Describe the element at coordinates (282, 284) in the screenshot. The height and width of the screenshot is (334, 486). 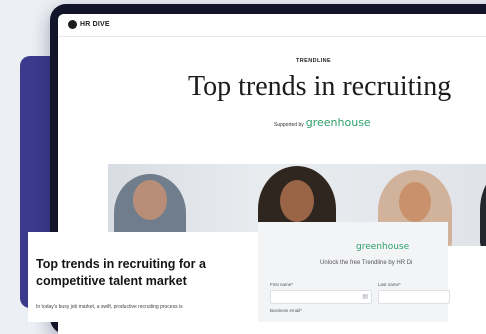
I see `first-name-label: First name*` at that location.